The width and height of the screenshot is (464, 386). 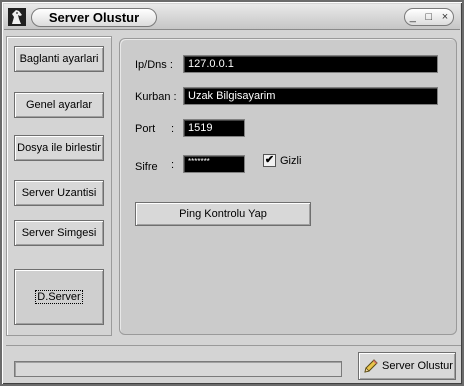 What do you see at coordinates (94, 17) in the screenshot?
I see `window-title: Server Olustur` at bounding box center [94, 17].